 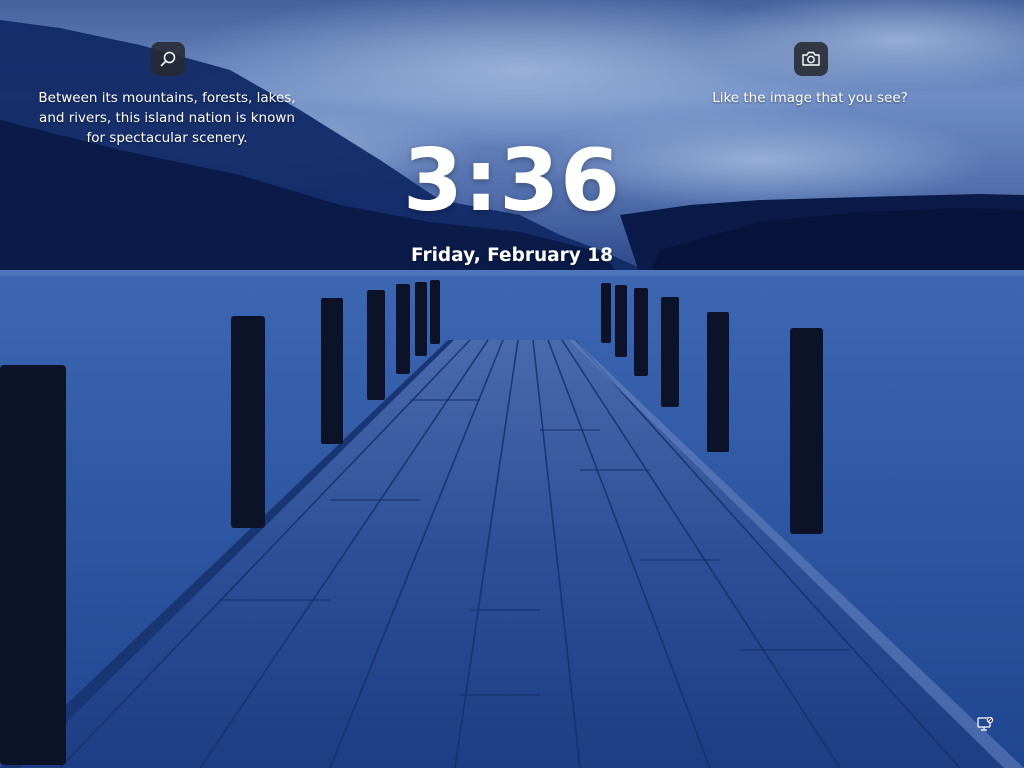 I want to click on camera-icon, so click(x=811, y=59).